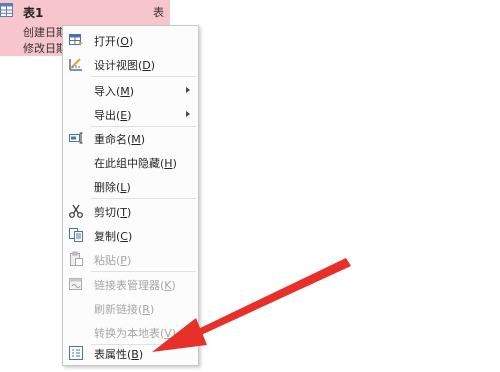  I want to click on access-key: B, so click(135, 354).